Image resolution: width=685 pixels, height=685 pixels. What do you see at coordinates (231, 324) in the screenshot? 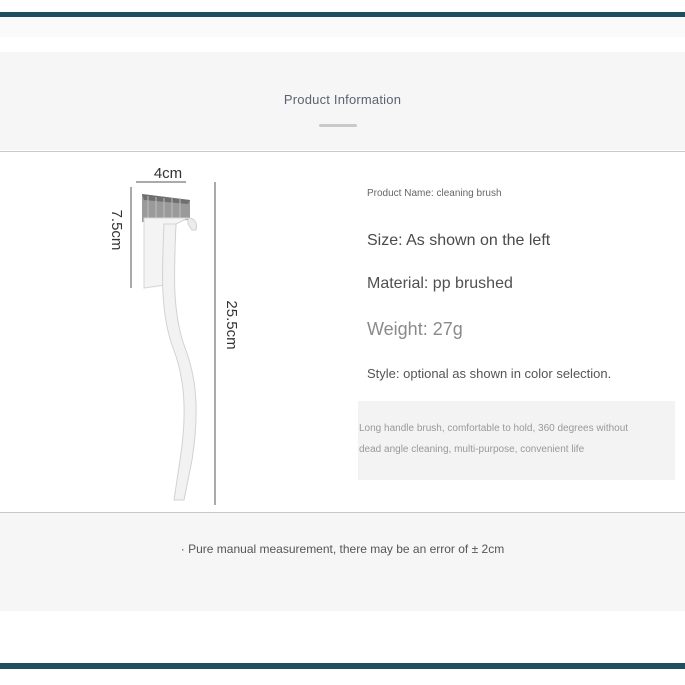
I see `length-label: 25.5cm` at bounding box center [231, 324].